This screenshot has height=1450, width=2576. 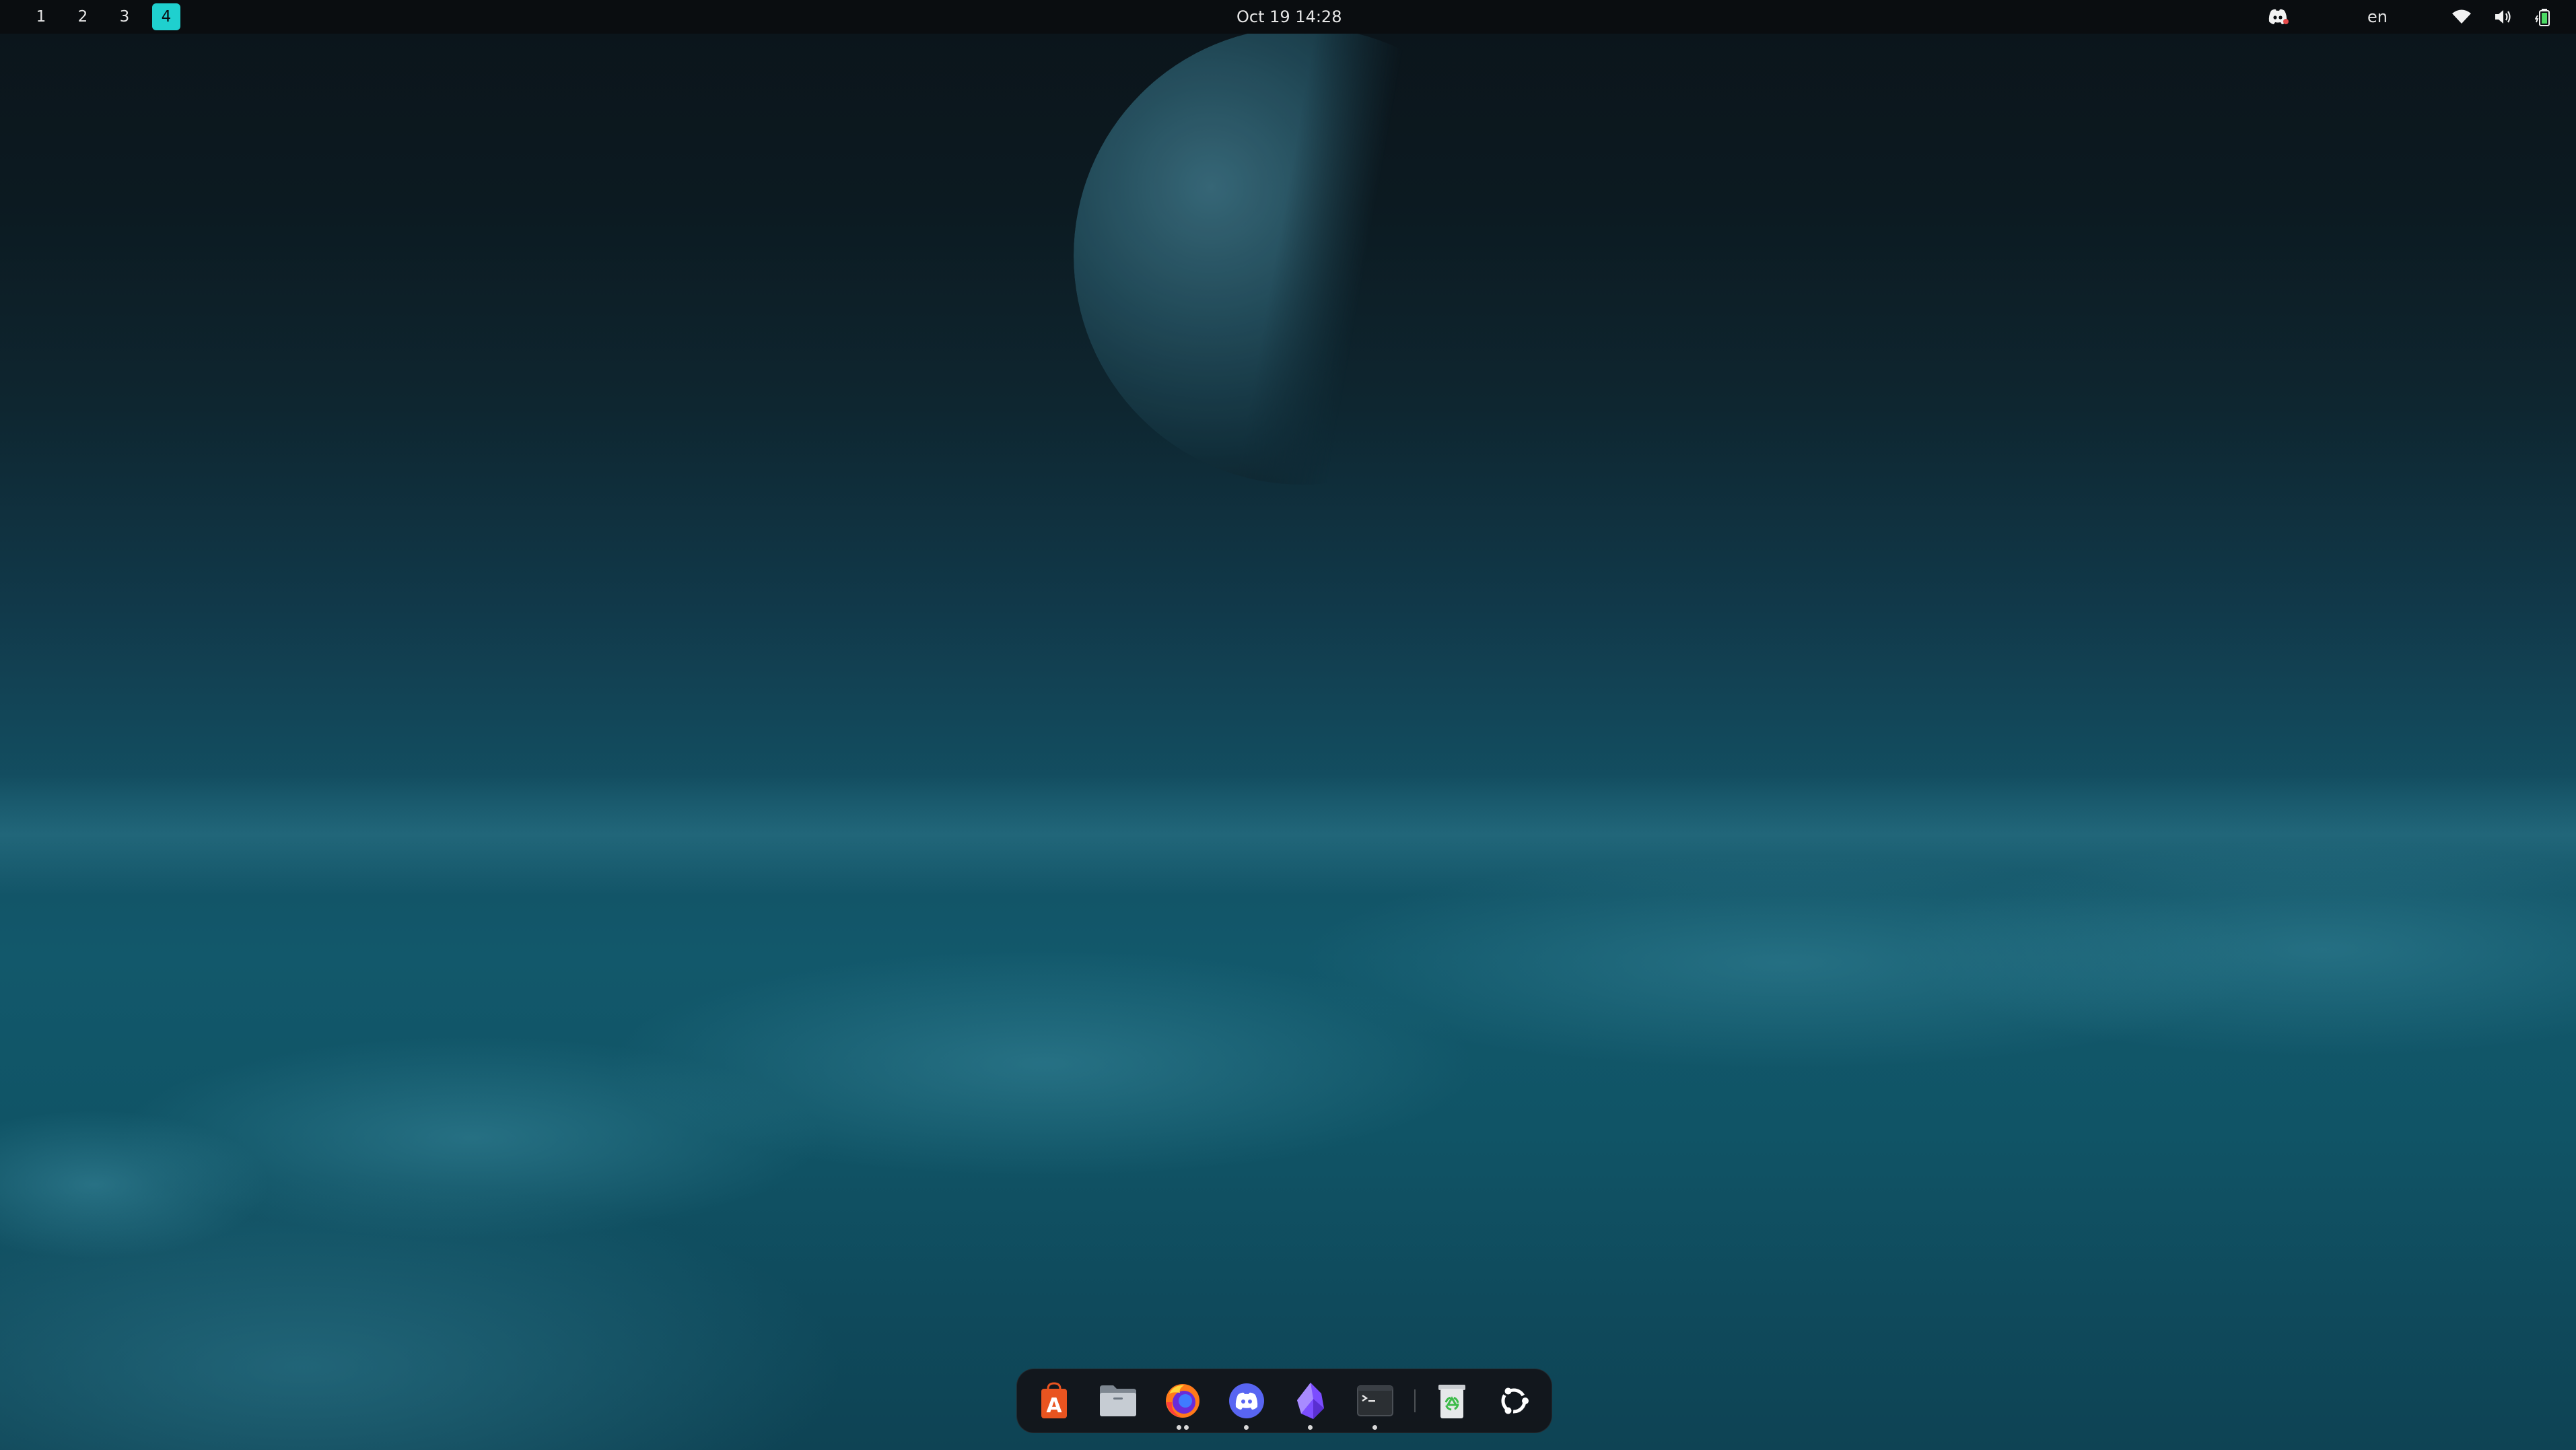 I want to click on keyboard-language-indicator: en, so click(x=2377, y=17).